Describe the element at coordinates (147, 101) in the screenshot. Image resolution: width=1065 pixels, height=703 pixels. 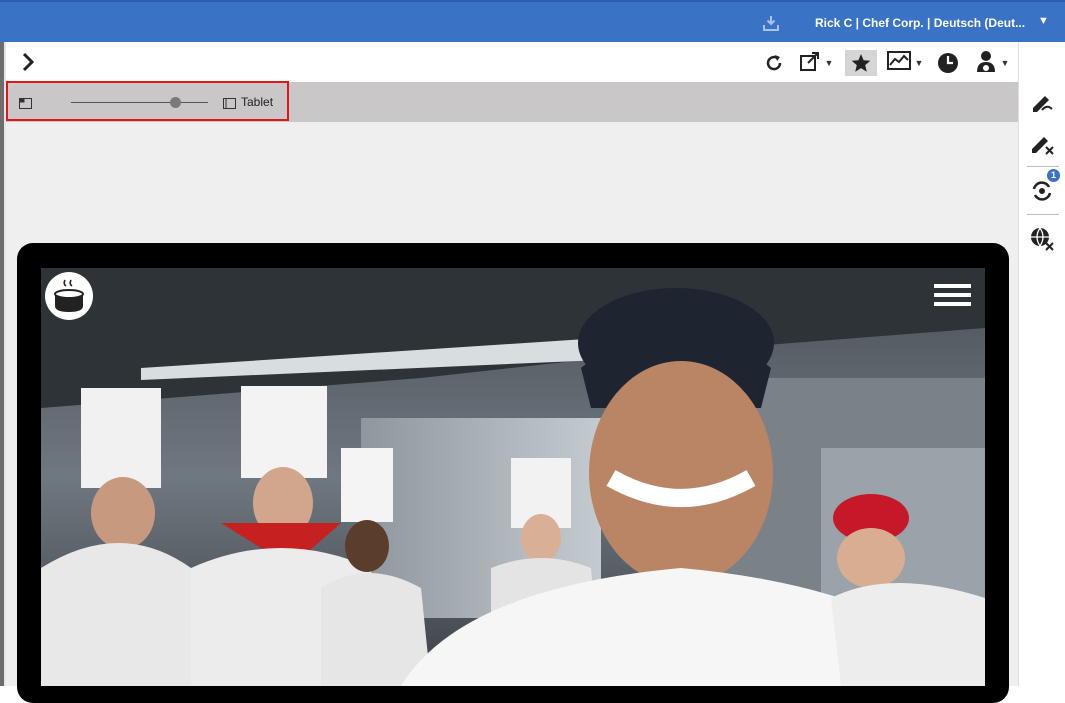
I see `highlight-box` at that location.